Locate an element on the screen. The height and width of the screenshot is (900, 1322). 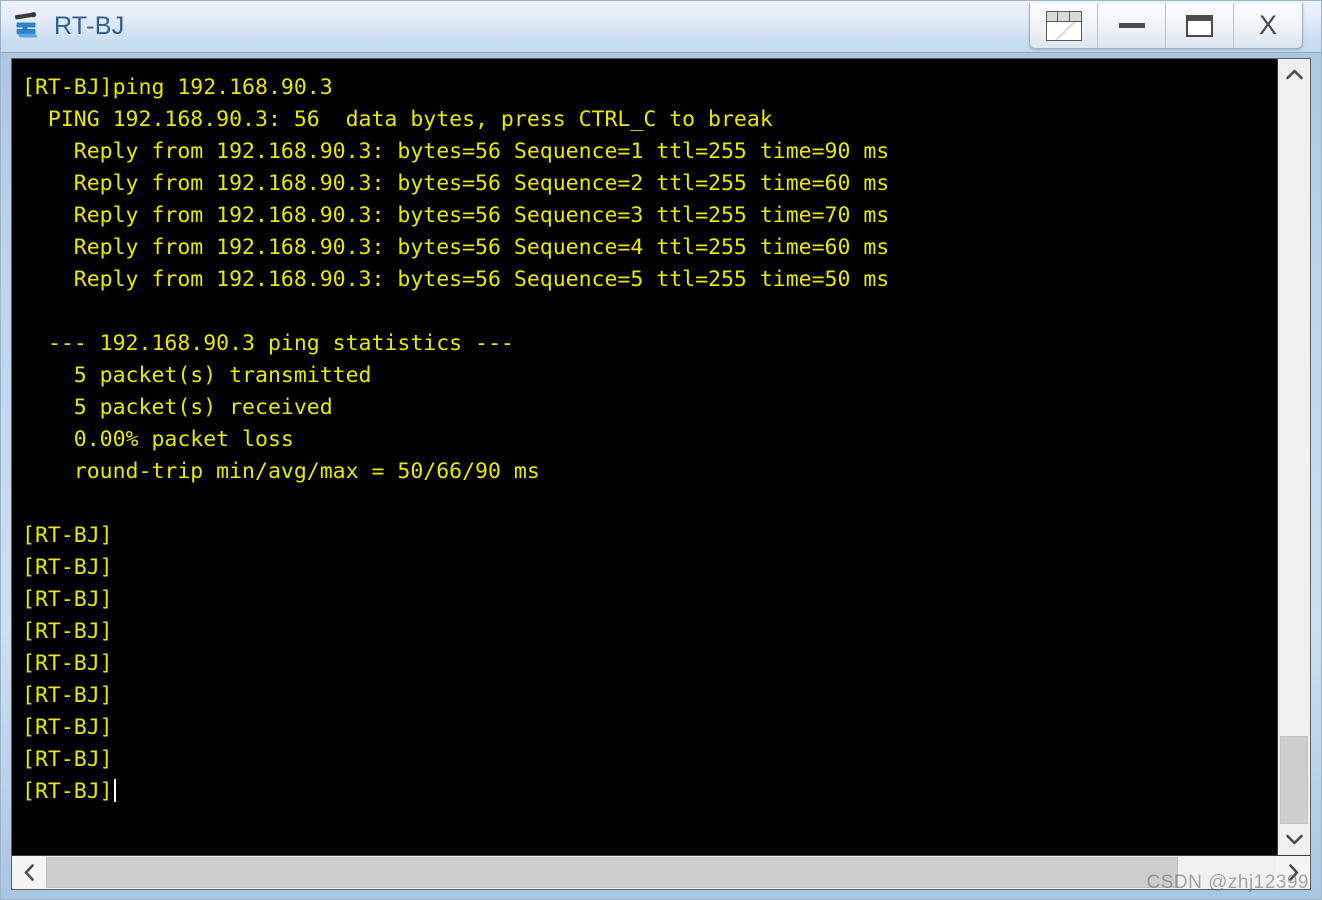
scroll-up-button is located at coordinates (1294, 74).